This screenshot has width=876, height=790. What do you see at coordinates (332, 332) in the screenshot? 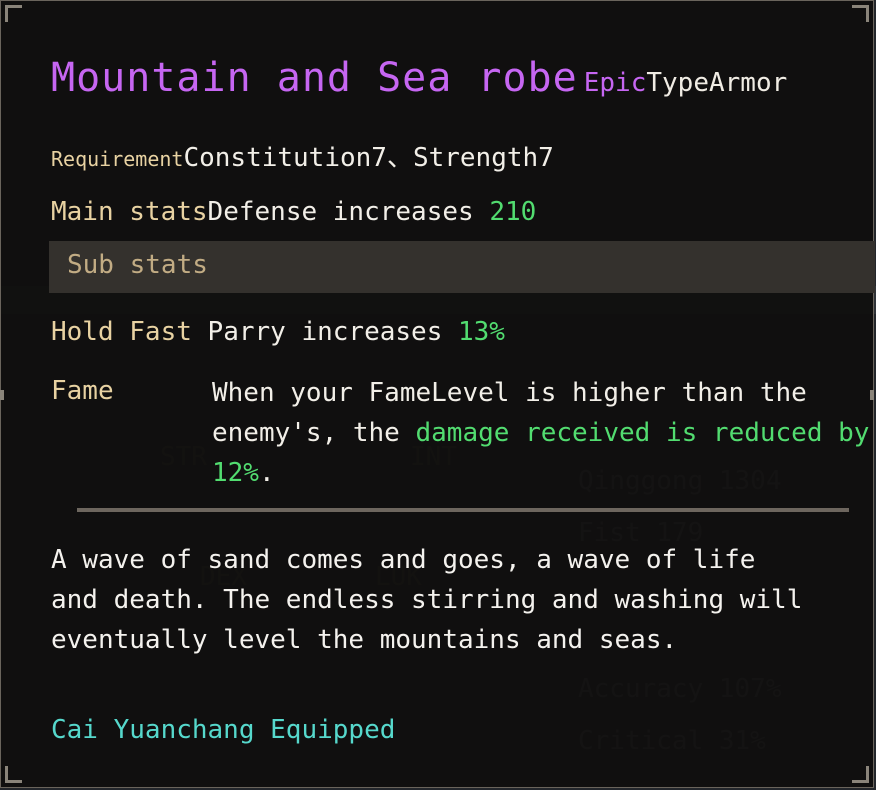
I see `hold-fast-text: Parry increases` at bounding box center [332, 332].